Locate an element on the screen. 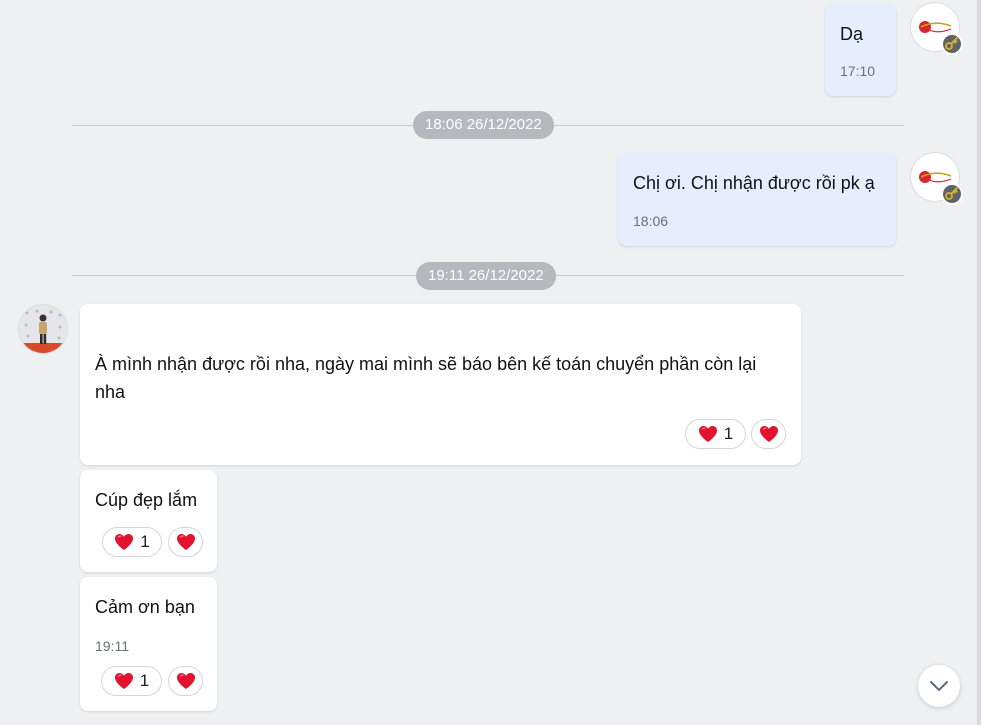 Image resolution: width=981 pixels, height=725 pixels. message-text: Cúp đẹp lắm is located at coordinates (146, 500).